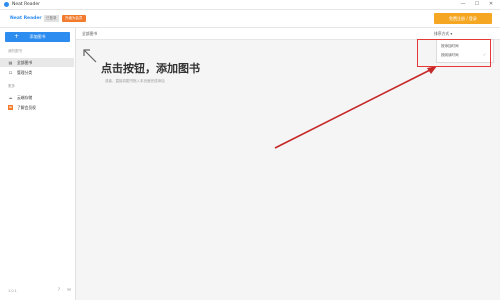 The height and width of the screenshot is (300, 500). What do you see at coordinates (90, 56) in the screenshot?
I see `pointer-arrow-icon` at bounding box center [90, 56].